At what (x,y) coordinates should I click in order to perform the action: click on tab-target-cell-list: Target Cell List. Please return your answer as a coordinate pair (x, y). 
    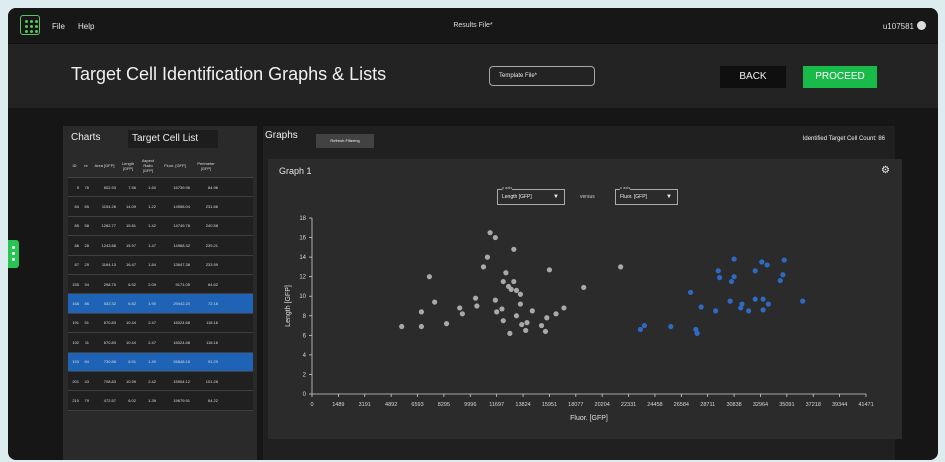
    Looking at the image, I should click on (173, 139).